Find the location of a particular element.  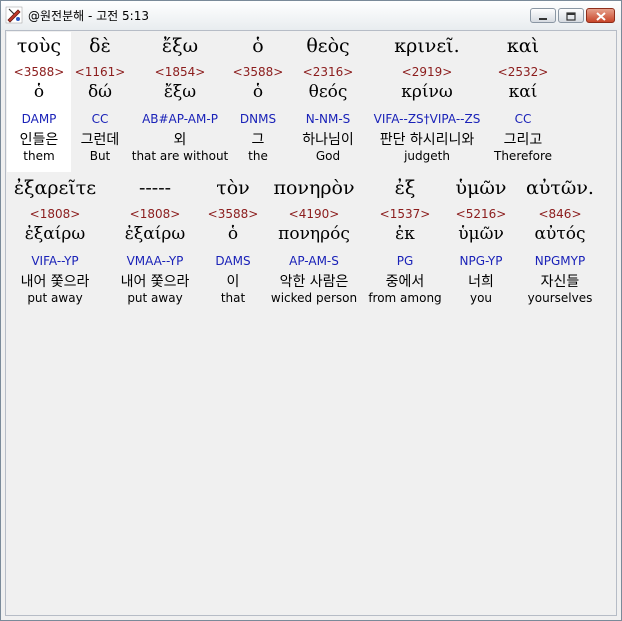

greek-word: ἐξ is located at coordinates (405, 188).